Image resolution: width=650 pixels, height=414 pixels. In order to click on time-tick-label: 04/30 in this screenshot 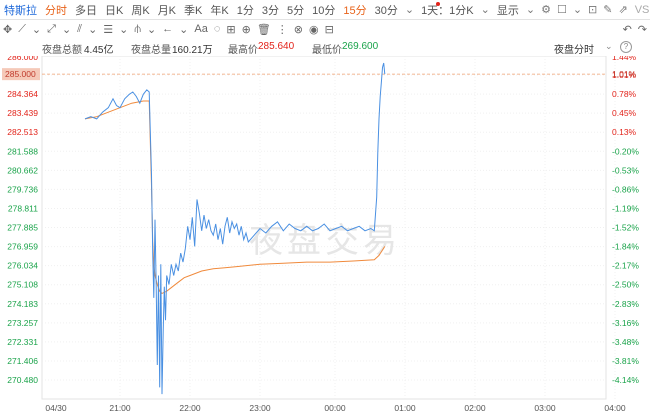, I will do `click(56, 408)`.